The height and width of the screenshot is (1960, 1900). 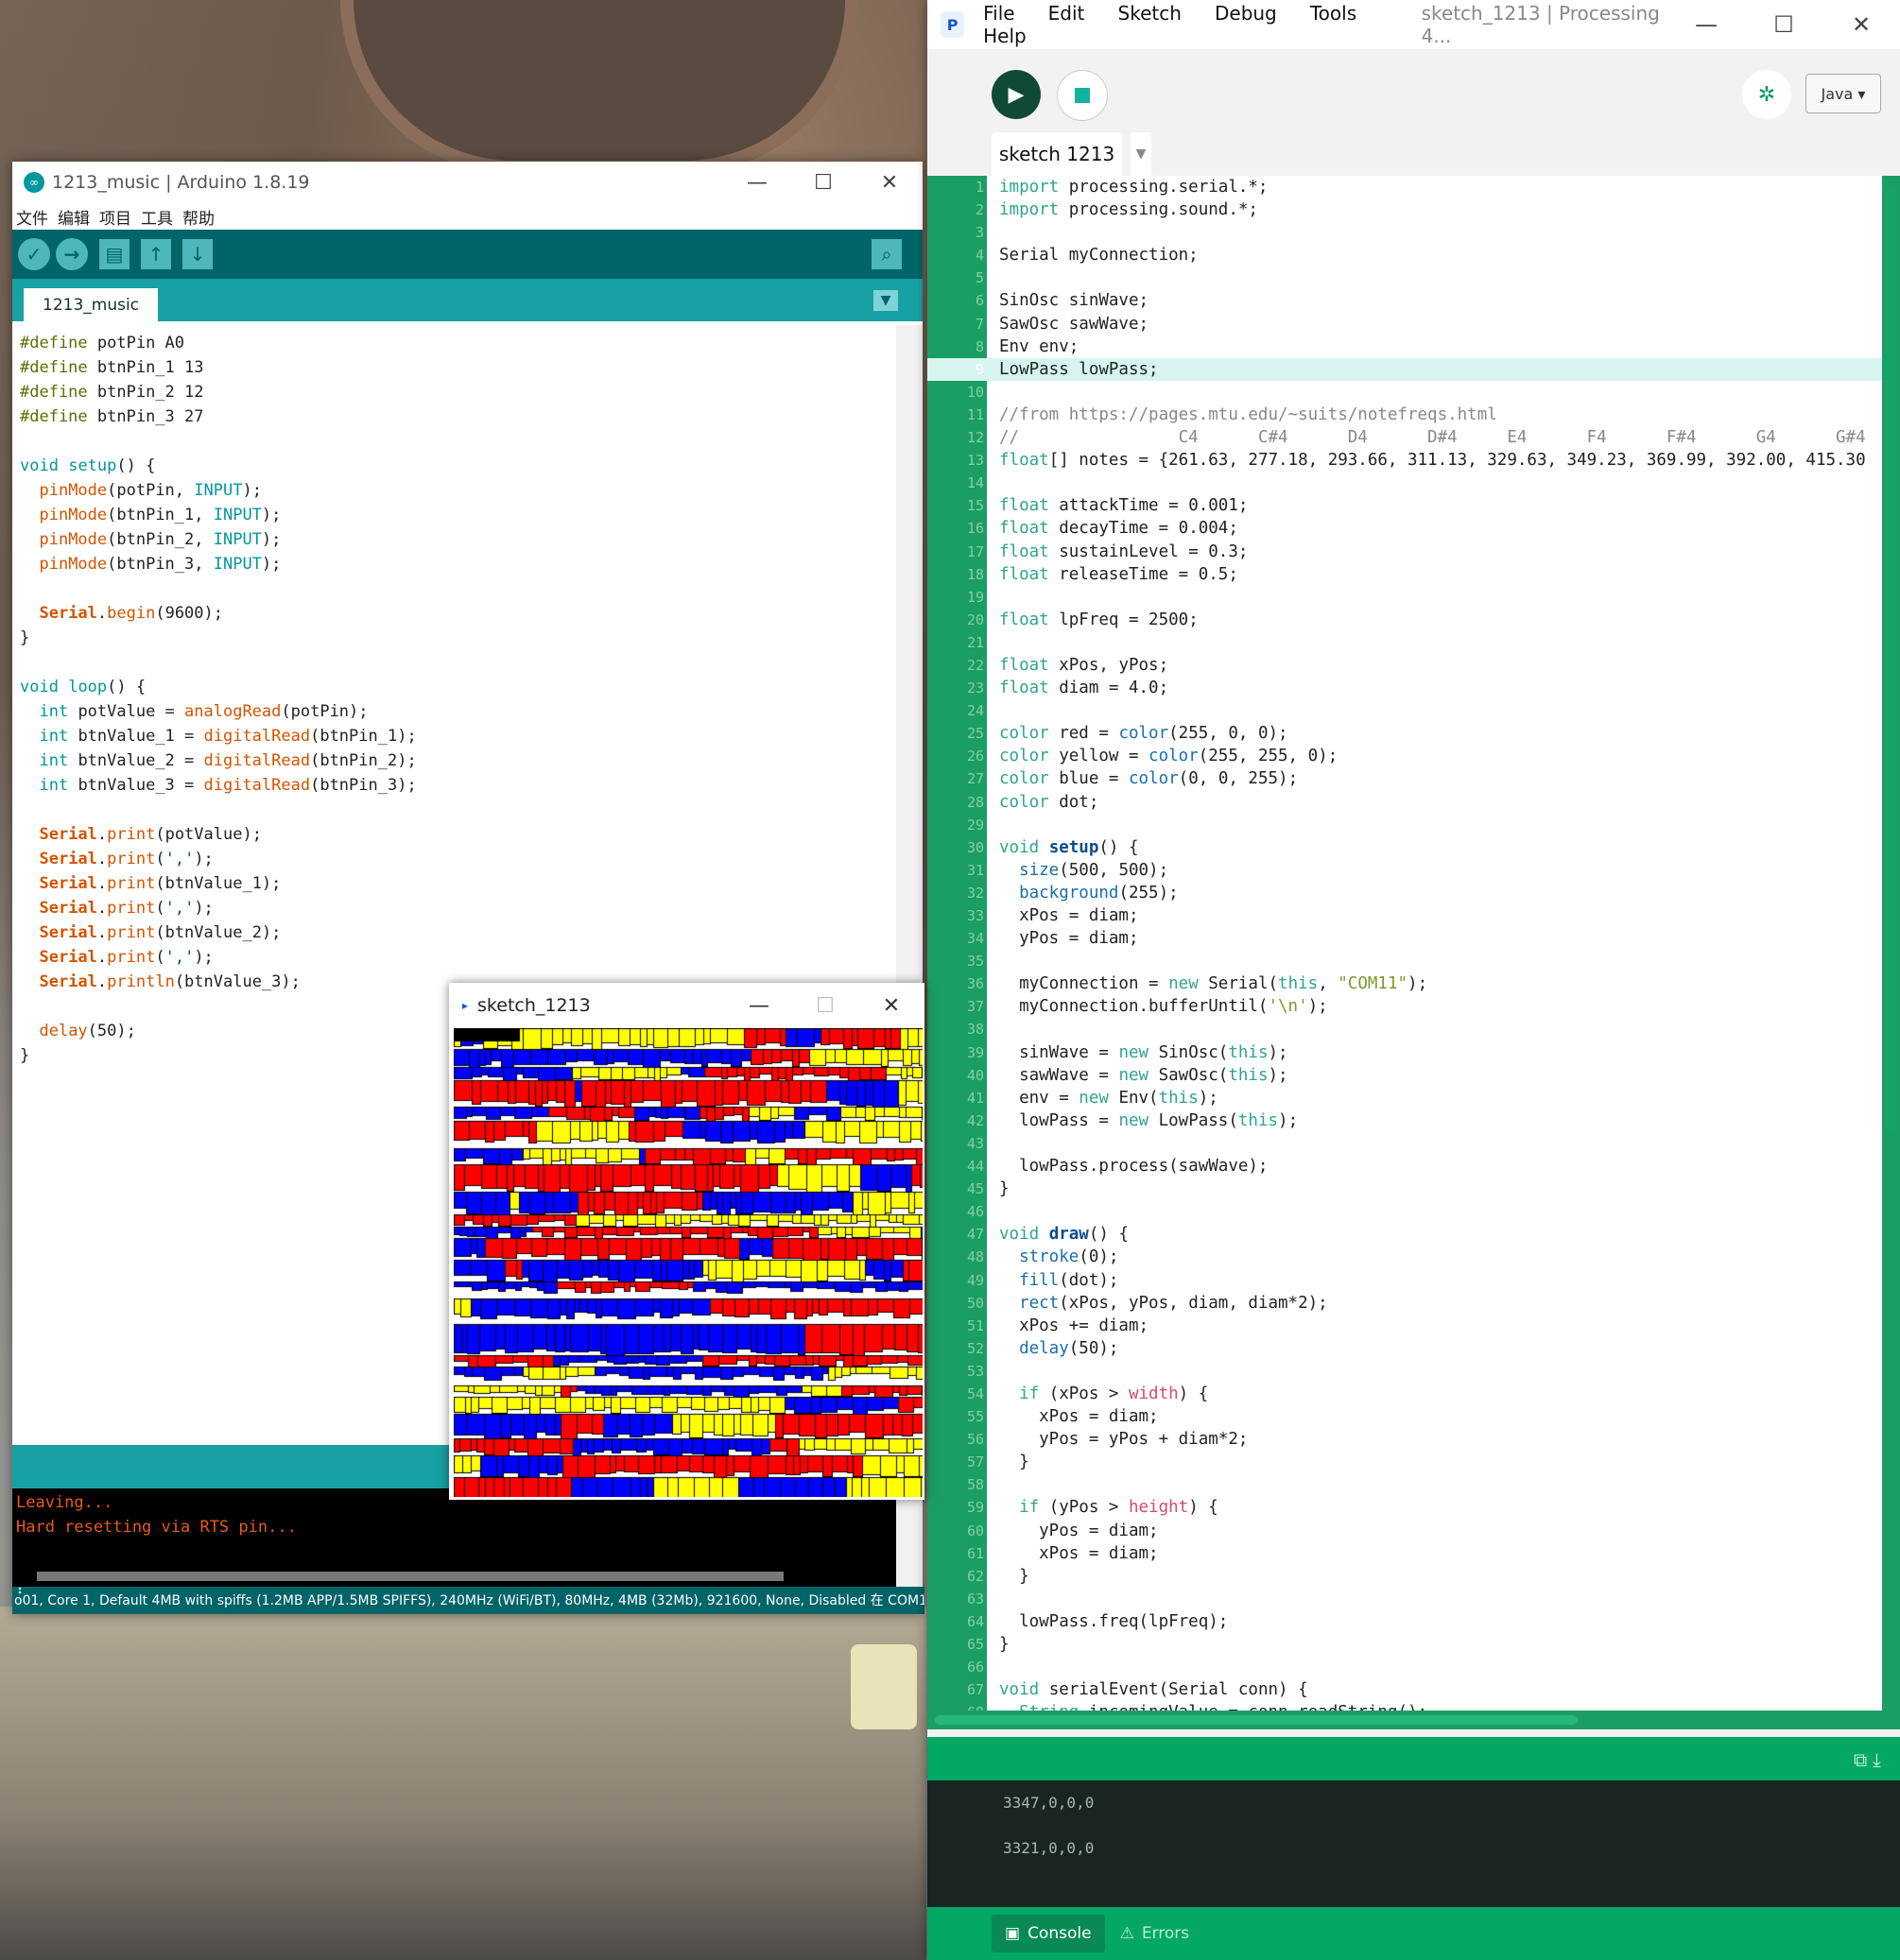 What do you see at coordinates (1404, 756) in the screenshot?
I see `code-line: 26 color yellow = color(255, 255, 0);` at bounding box center [1404, 756].